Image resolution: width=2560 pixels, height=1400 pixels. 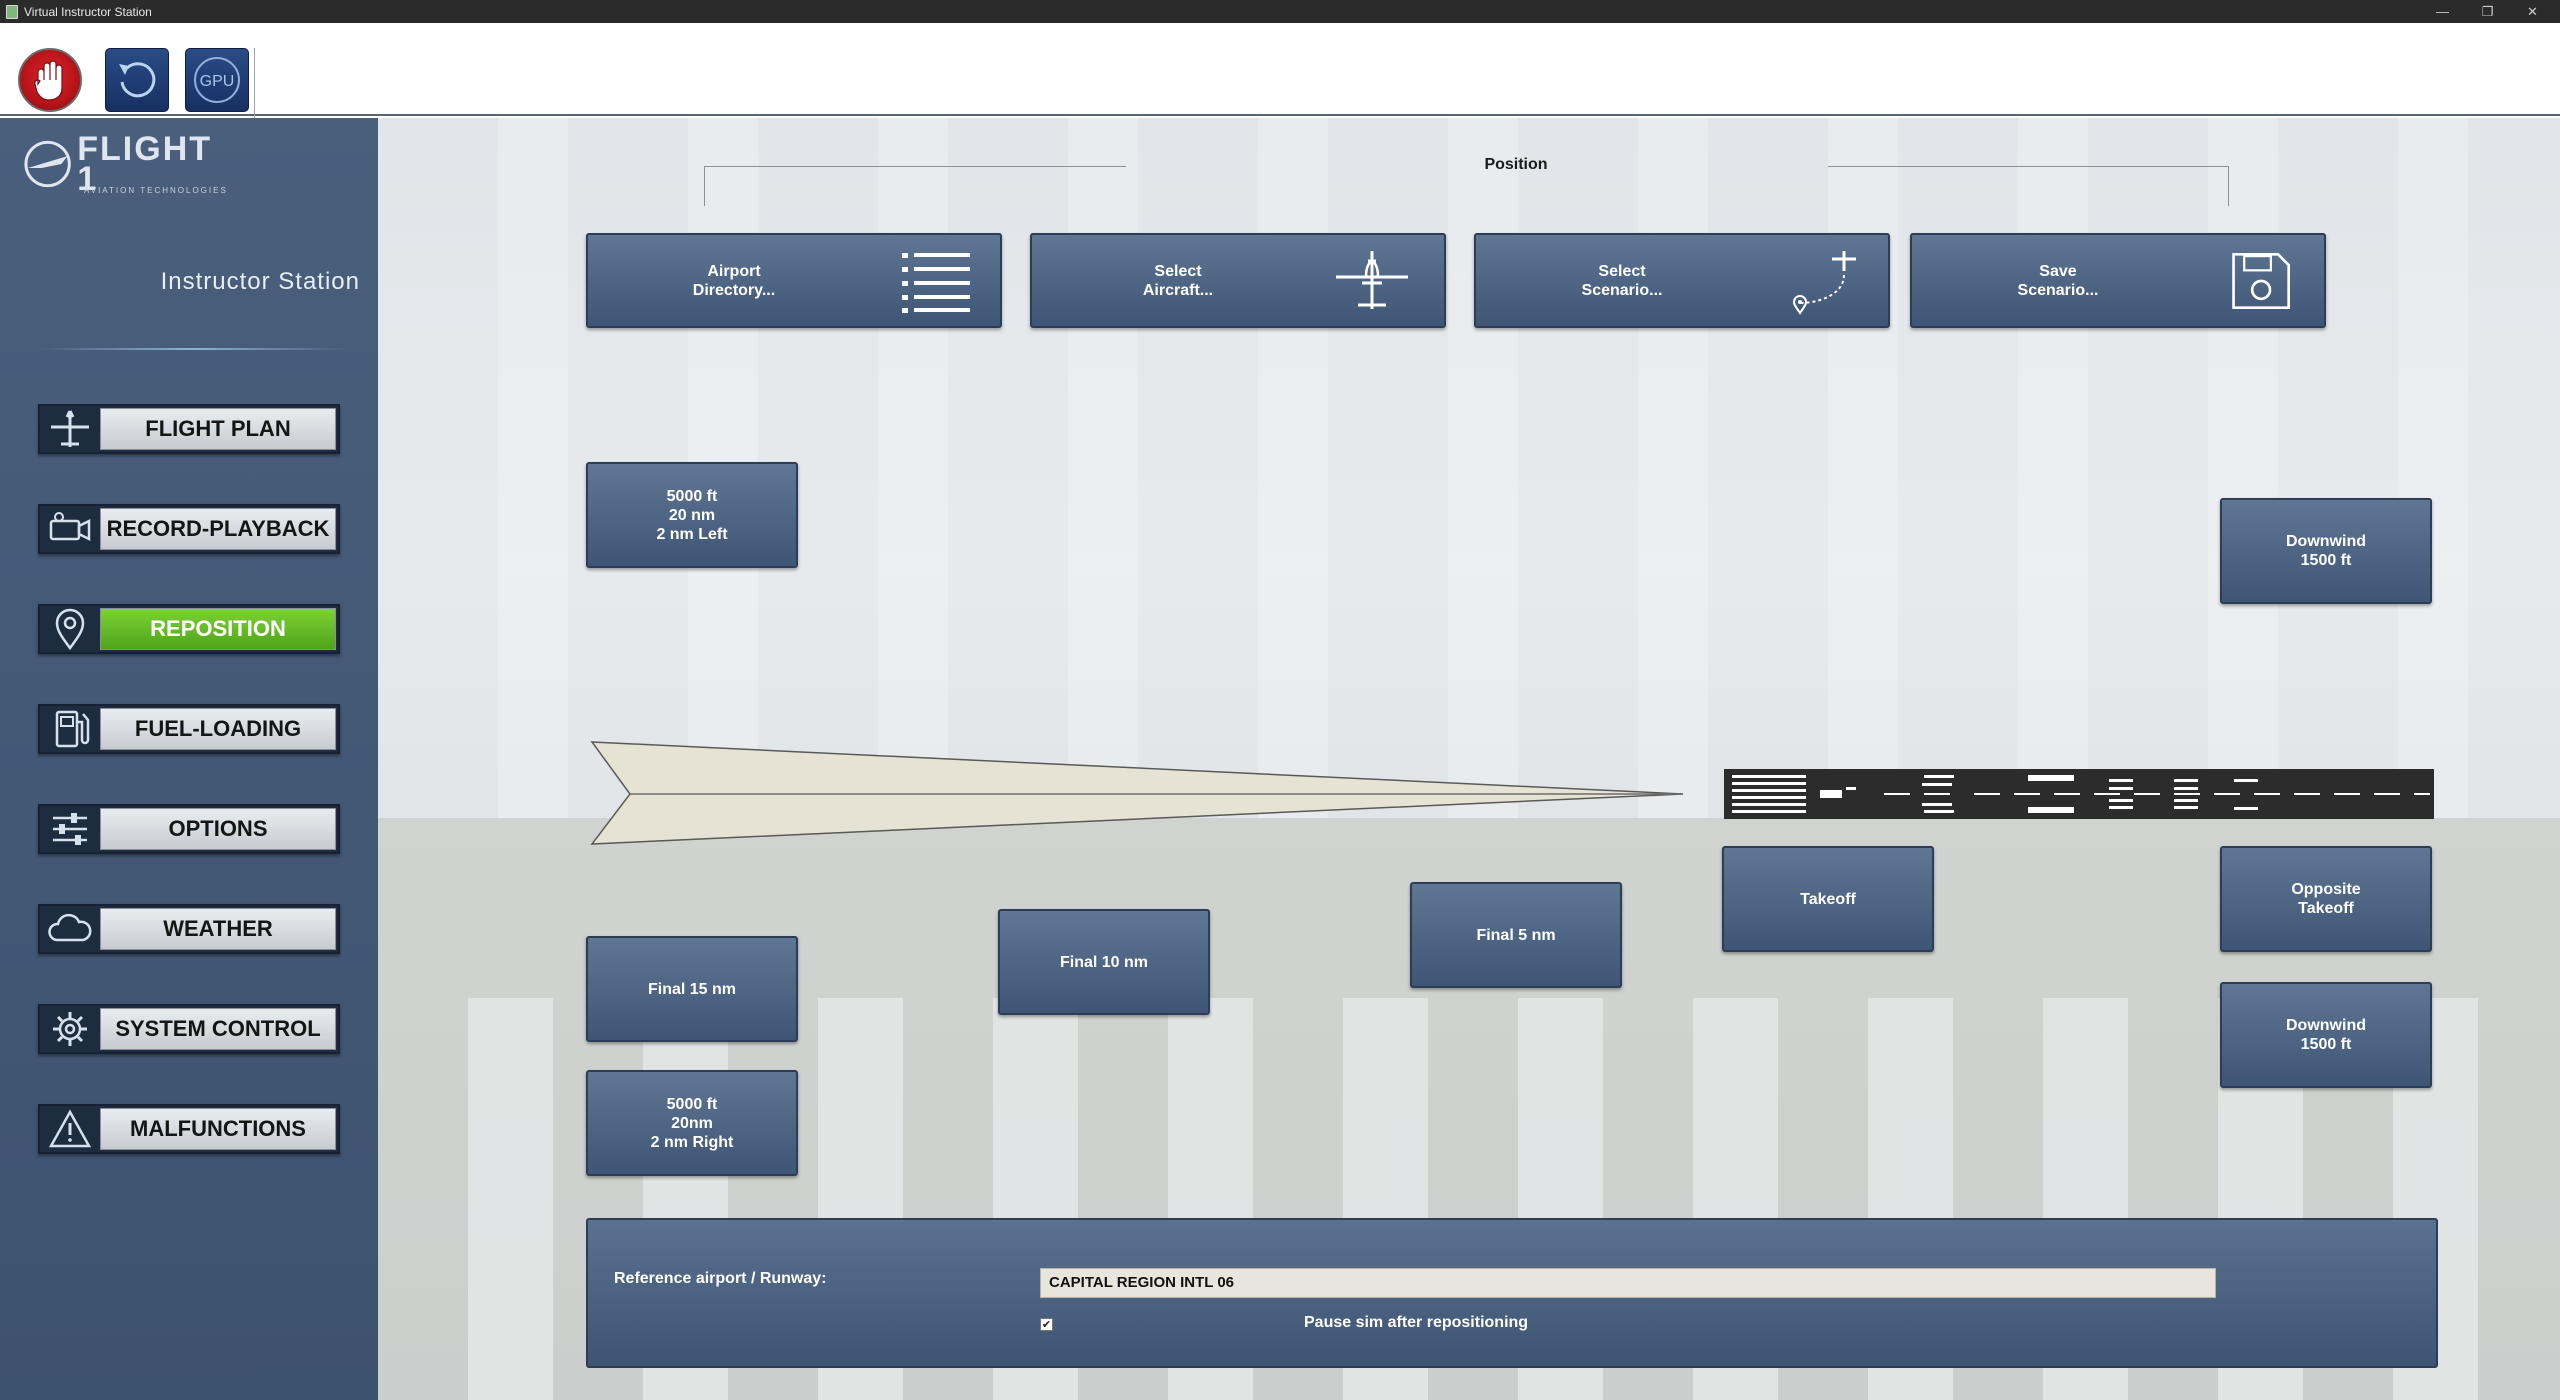 I want to click on nav-label: FLIGHT PLAN, so click(x=218, y=429).